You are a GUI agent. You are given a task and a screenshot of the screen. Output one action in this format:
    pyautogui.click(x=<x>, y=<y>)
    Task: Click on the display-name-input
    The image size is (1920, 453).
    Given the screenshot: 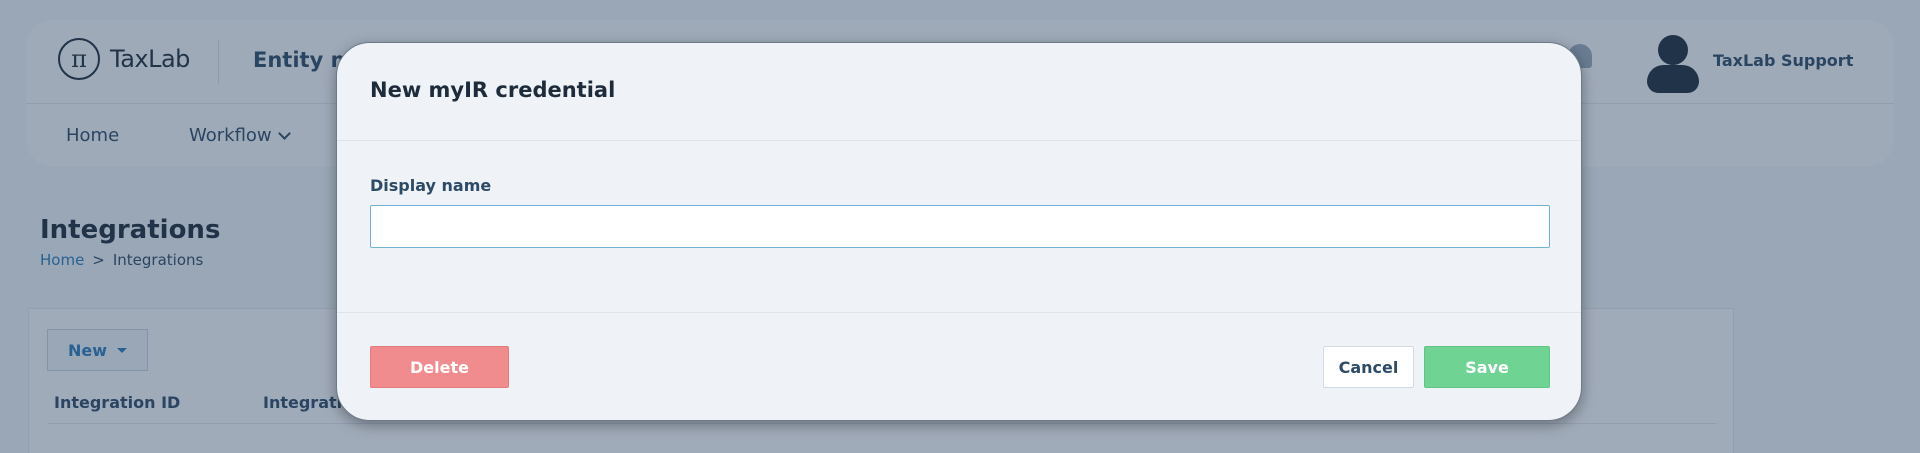 What is the action you would take?
    pyautogui.click(x=960, y=226)
    